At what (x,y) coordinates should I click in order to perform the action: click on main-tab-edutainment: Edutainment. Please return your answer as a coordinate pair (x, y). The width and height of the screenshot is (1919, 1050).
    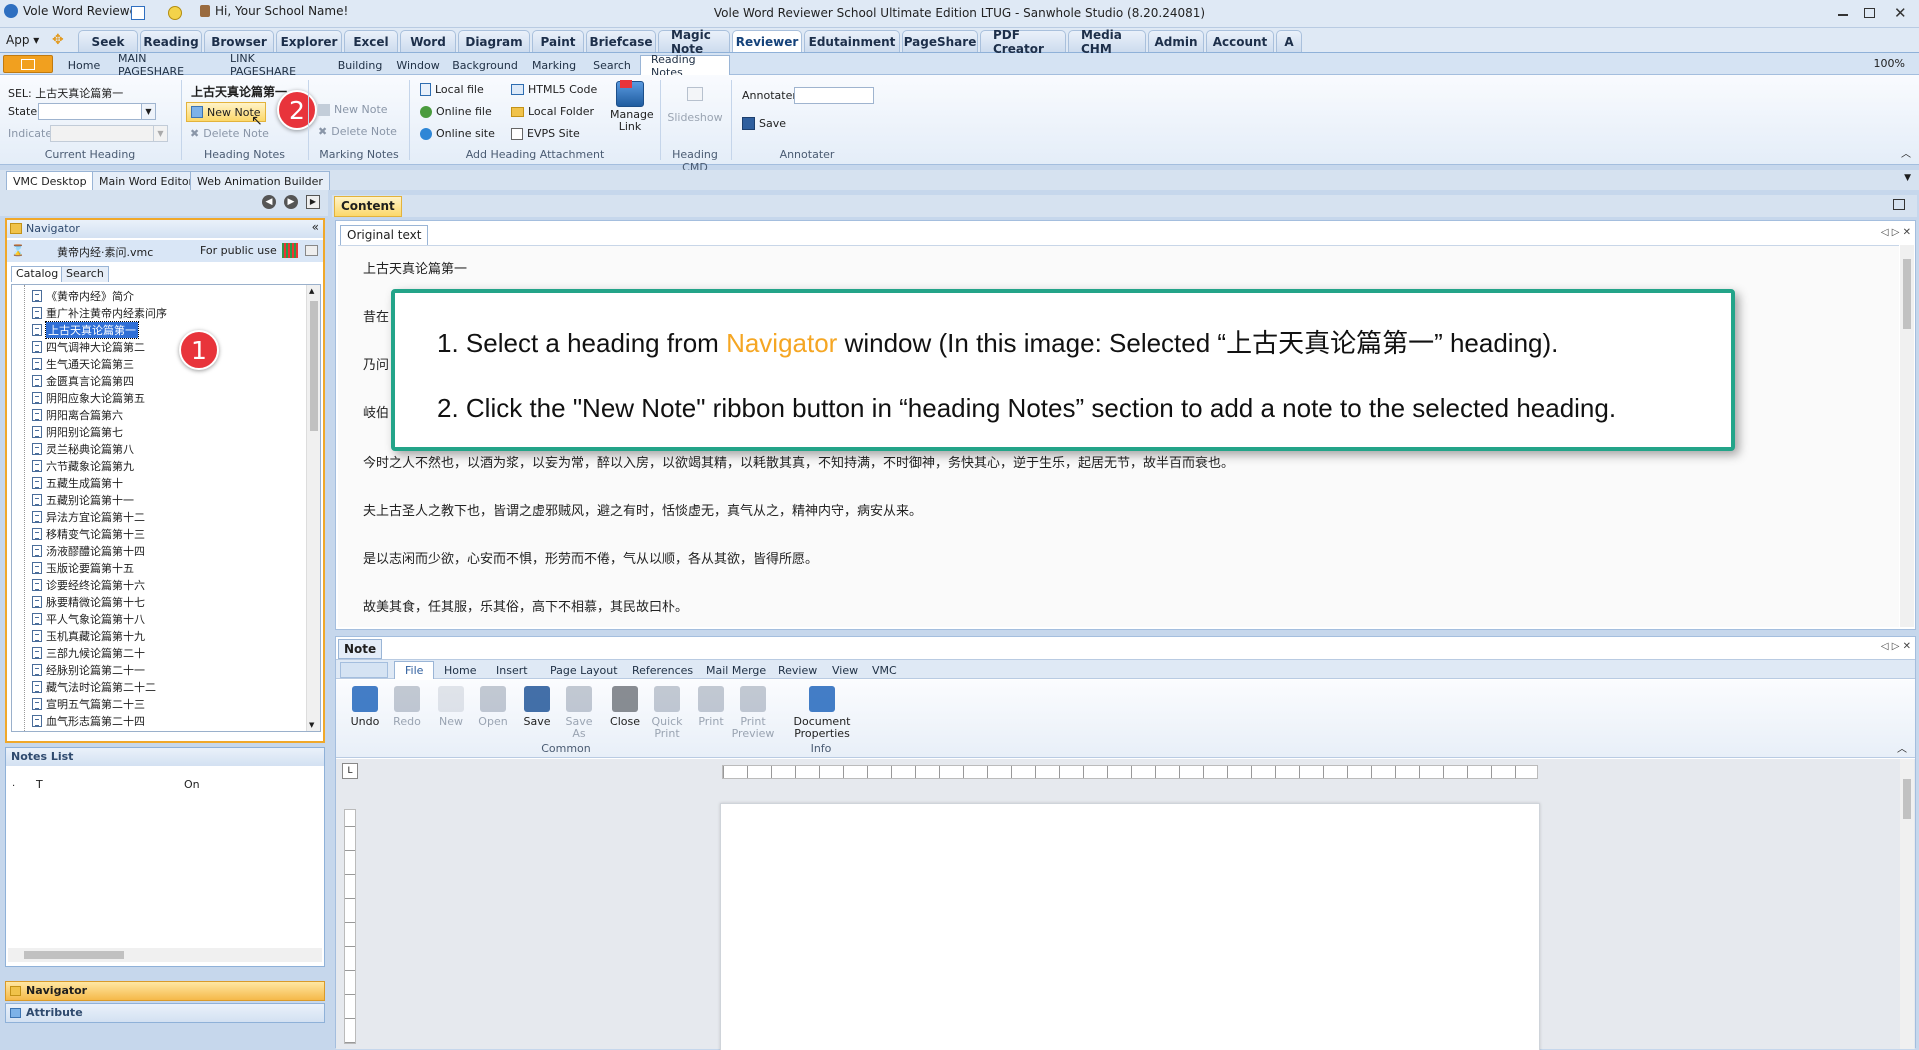
    Looking at the image, I should click on (852, 41).